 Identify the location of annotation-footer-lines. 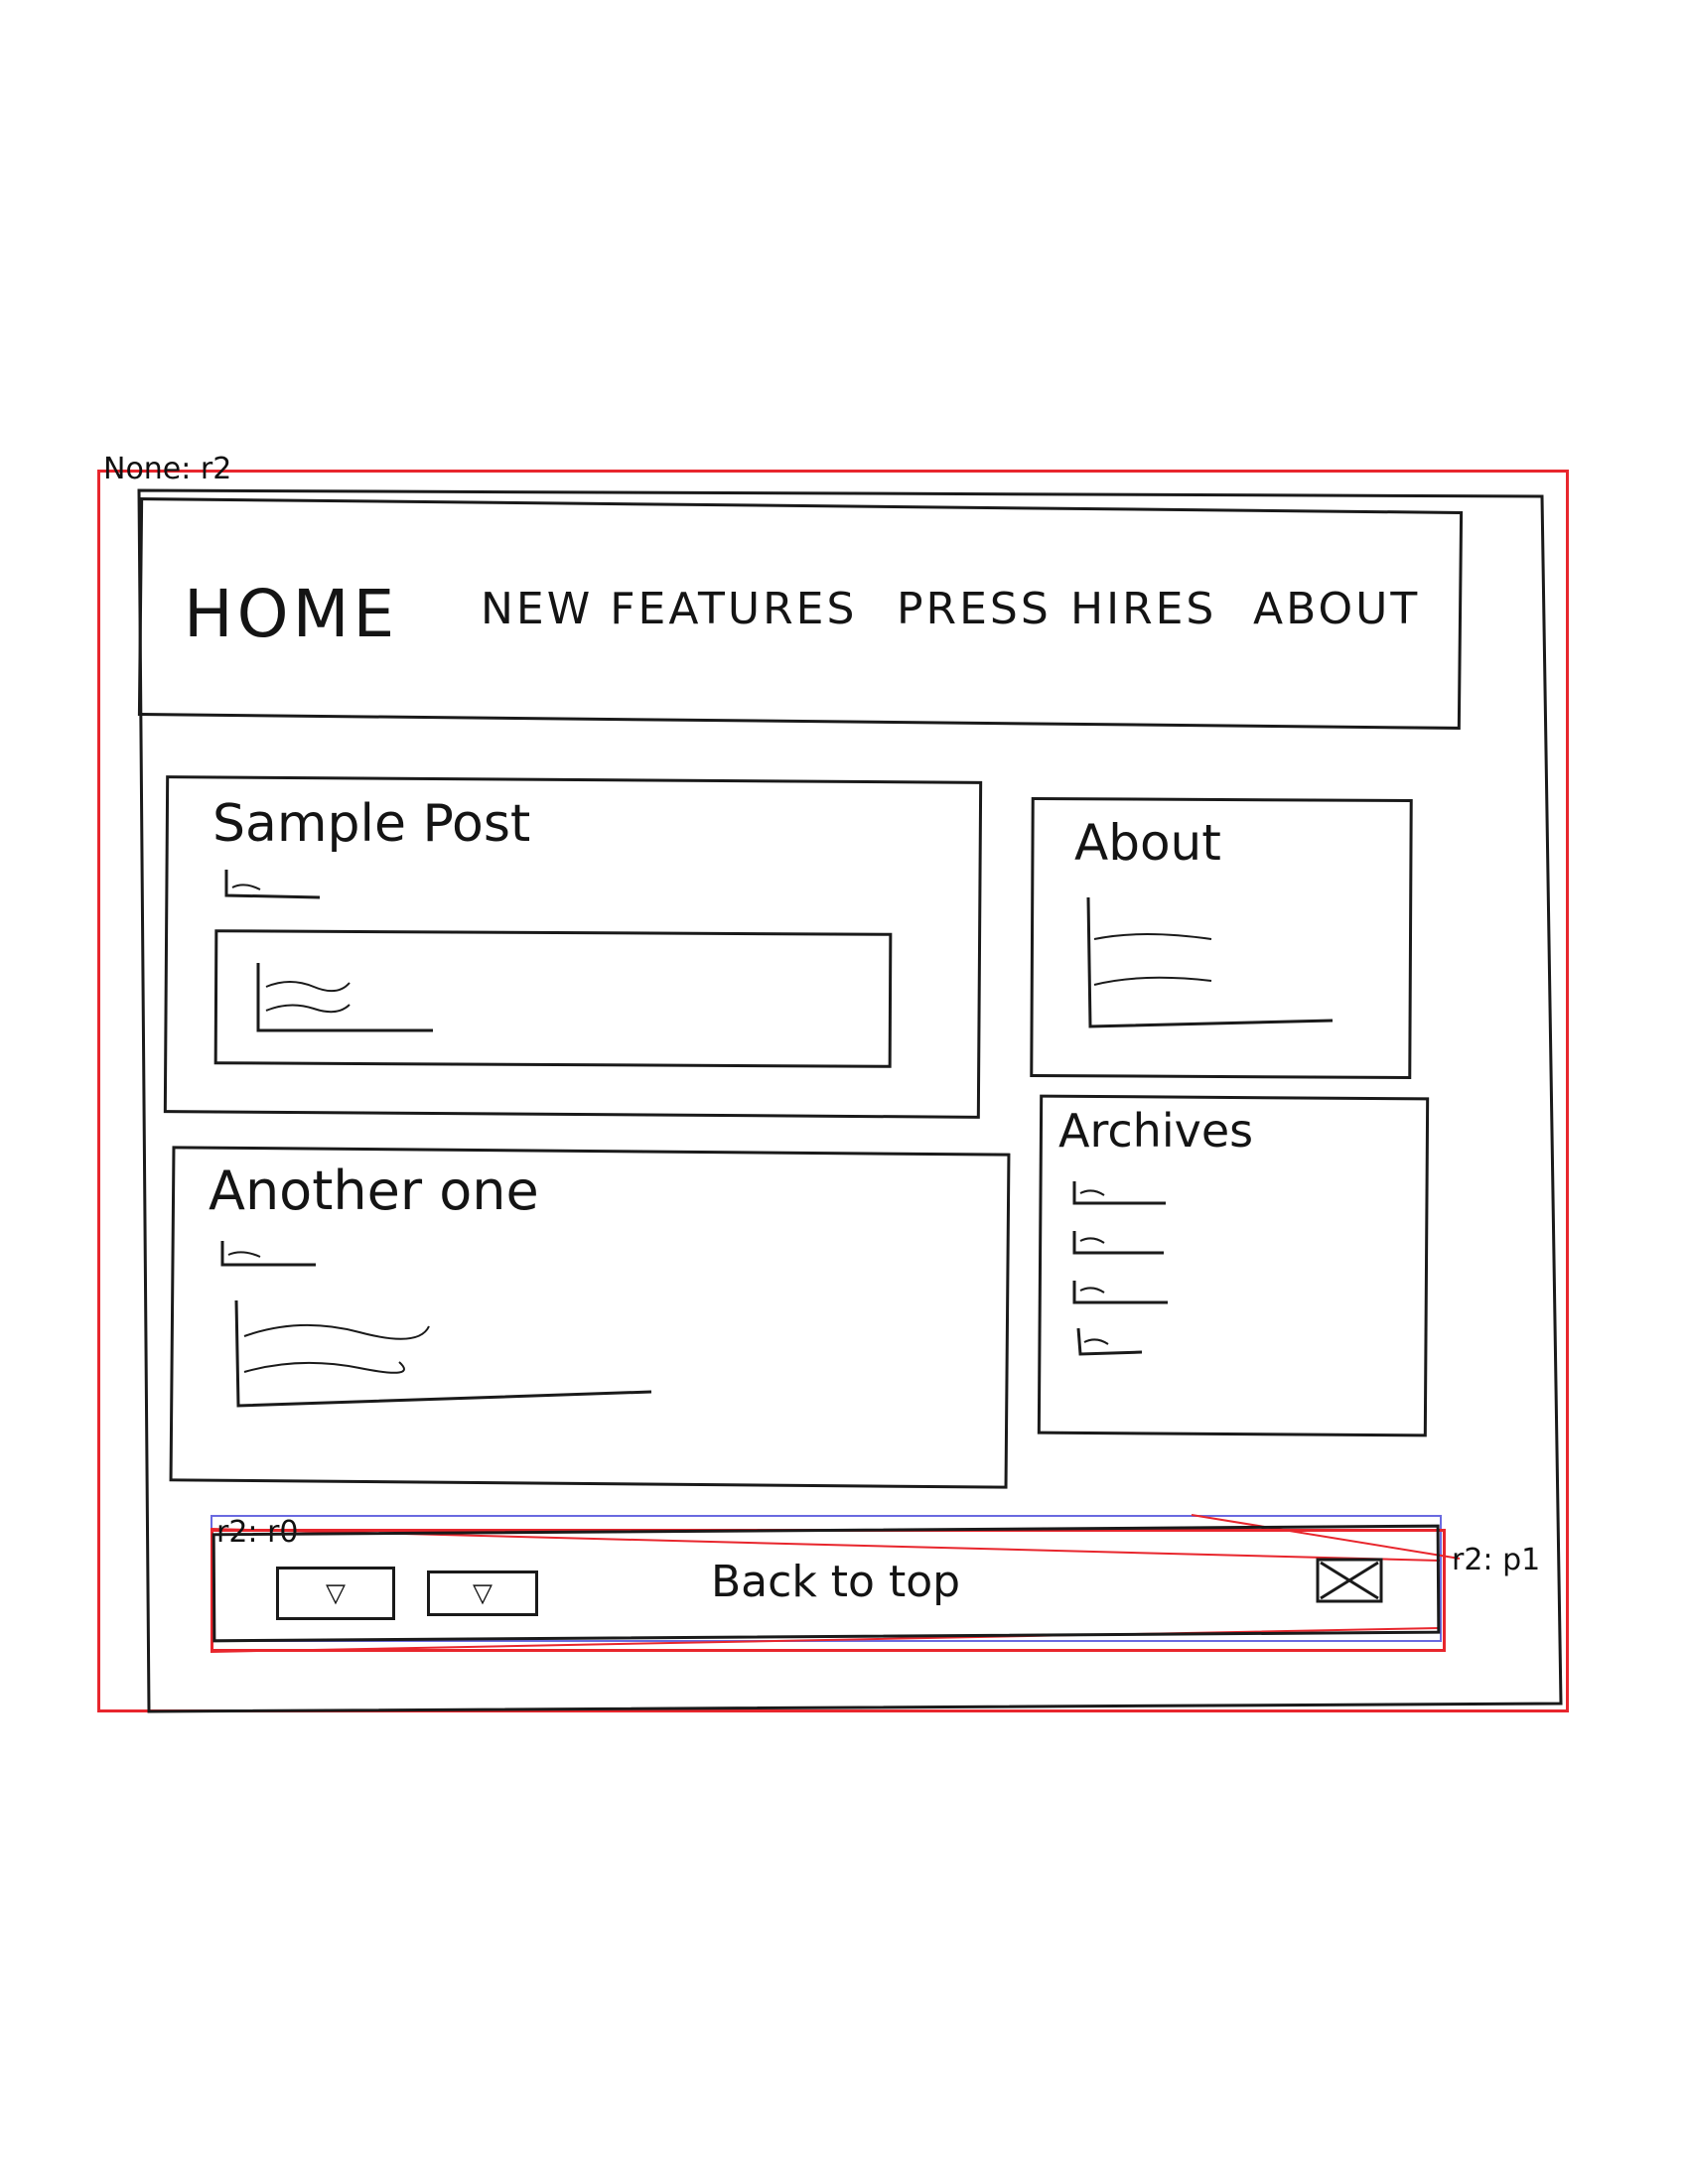
(835, 1583).